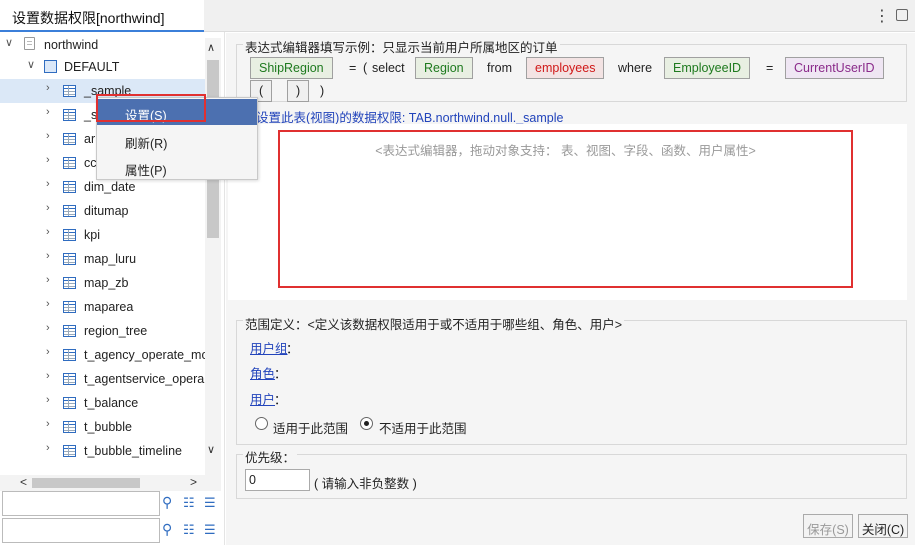  Describe the element at coordinates (322, 91) in the screenshot. I see `token-trailing-paren: )` at that location.